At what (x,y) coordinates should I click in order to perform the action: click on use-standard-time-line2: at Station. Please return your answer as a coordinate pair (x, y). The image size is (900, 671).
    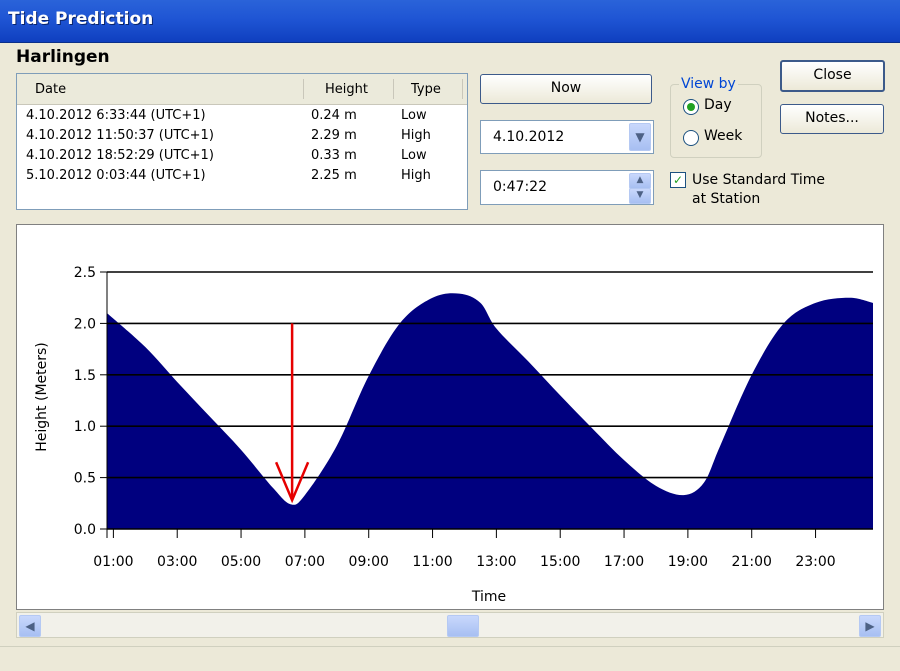
    Looking at the image, I should click on (726, 199).